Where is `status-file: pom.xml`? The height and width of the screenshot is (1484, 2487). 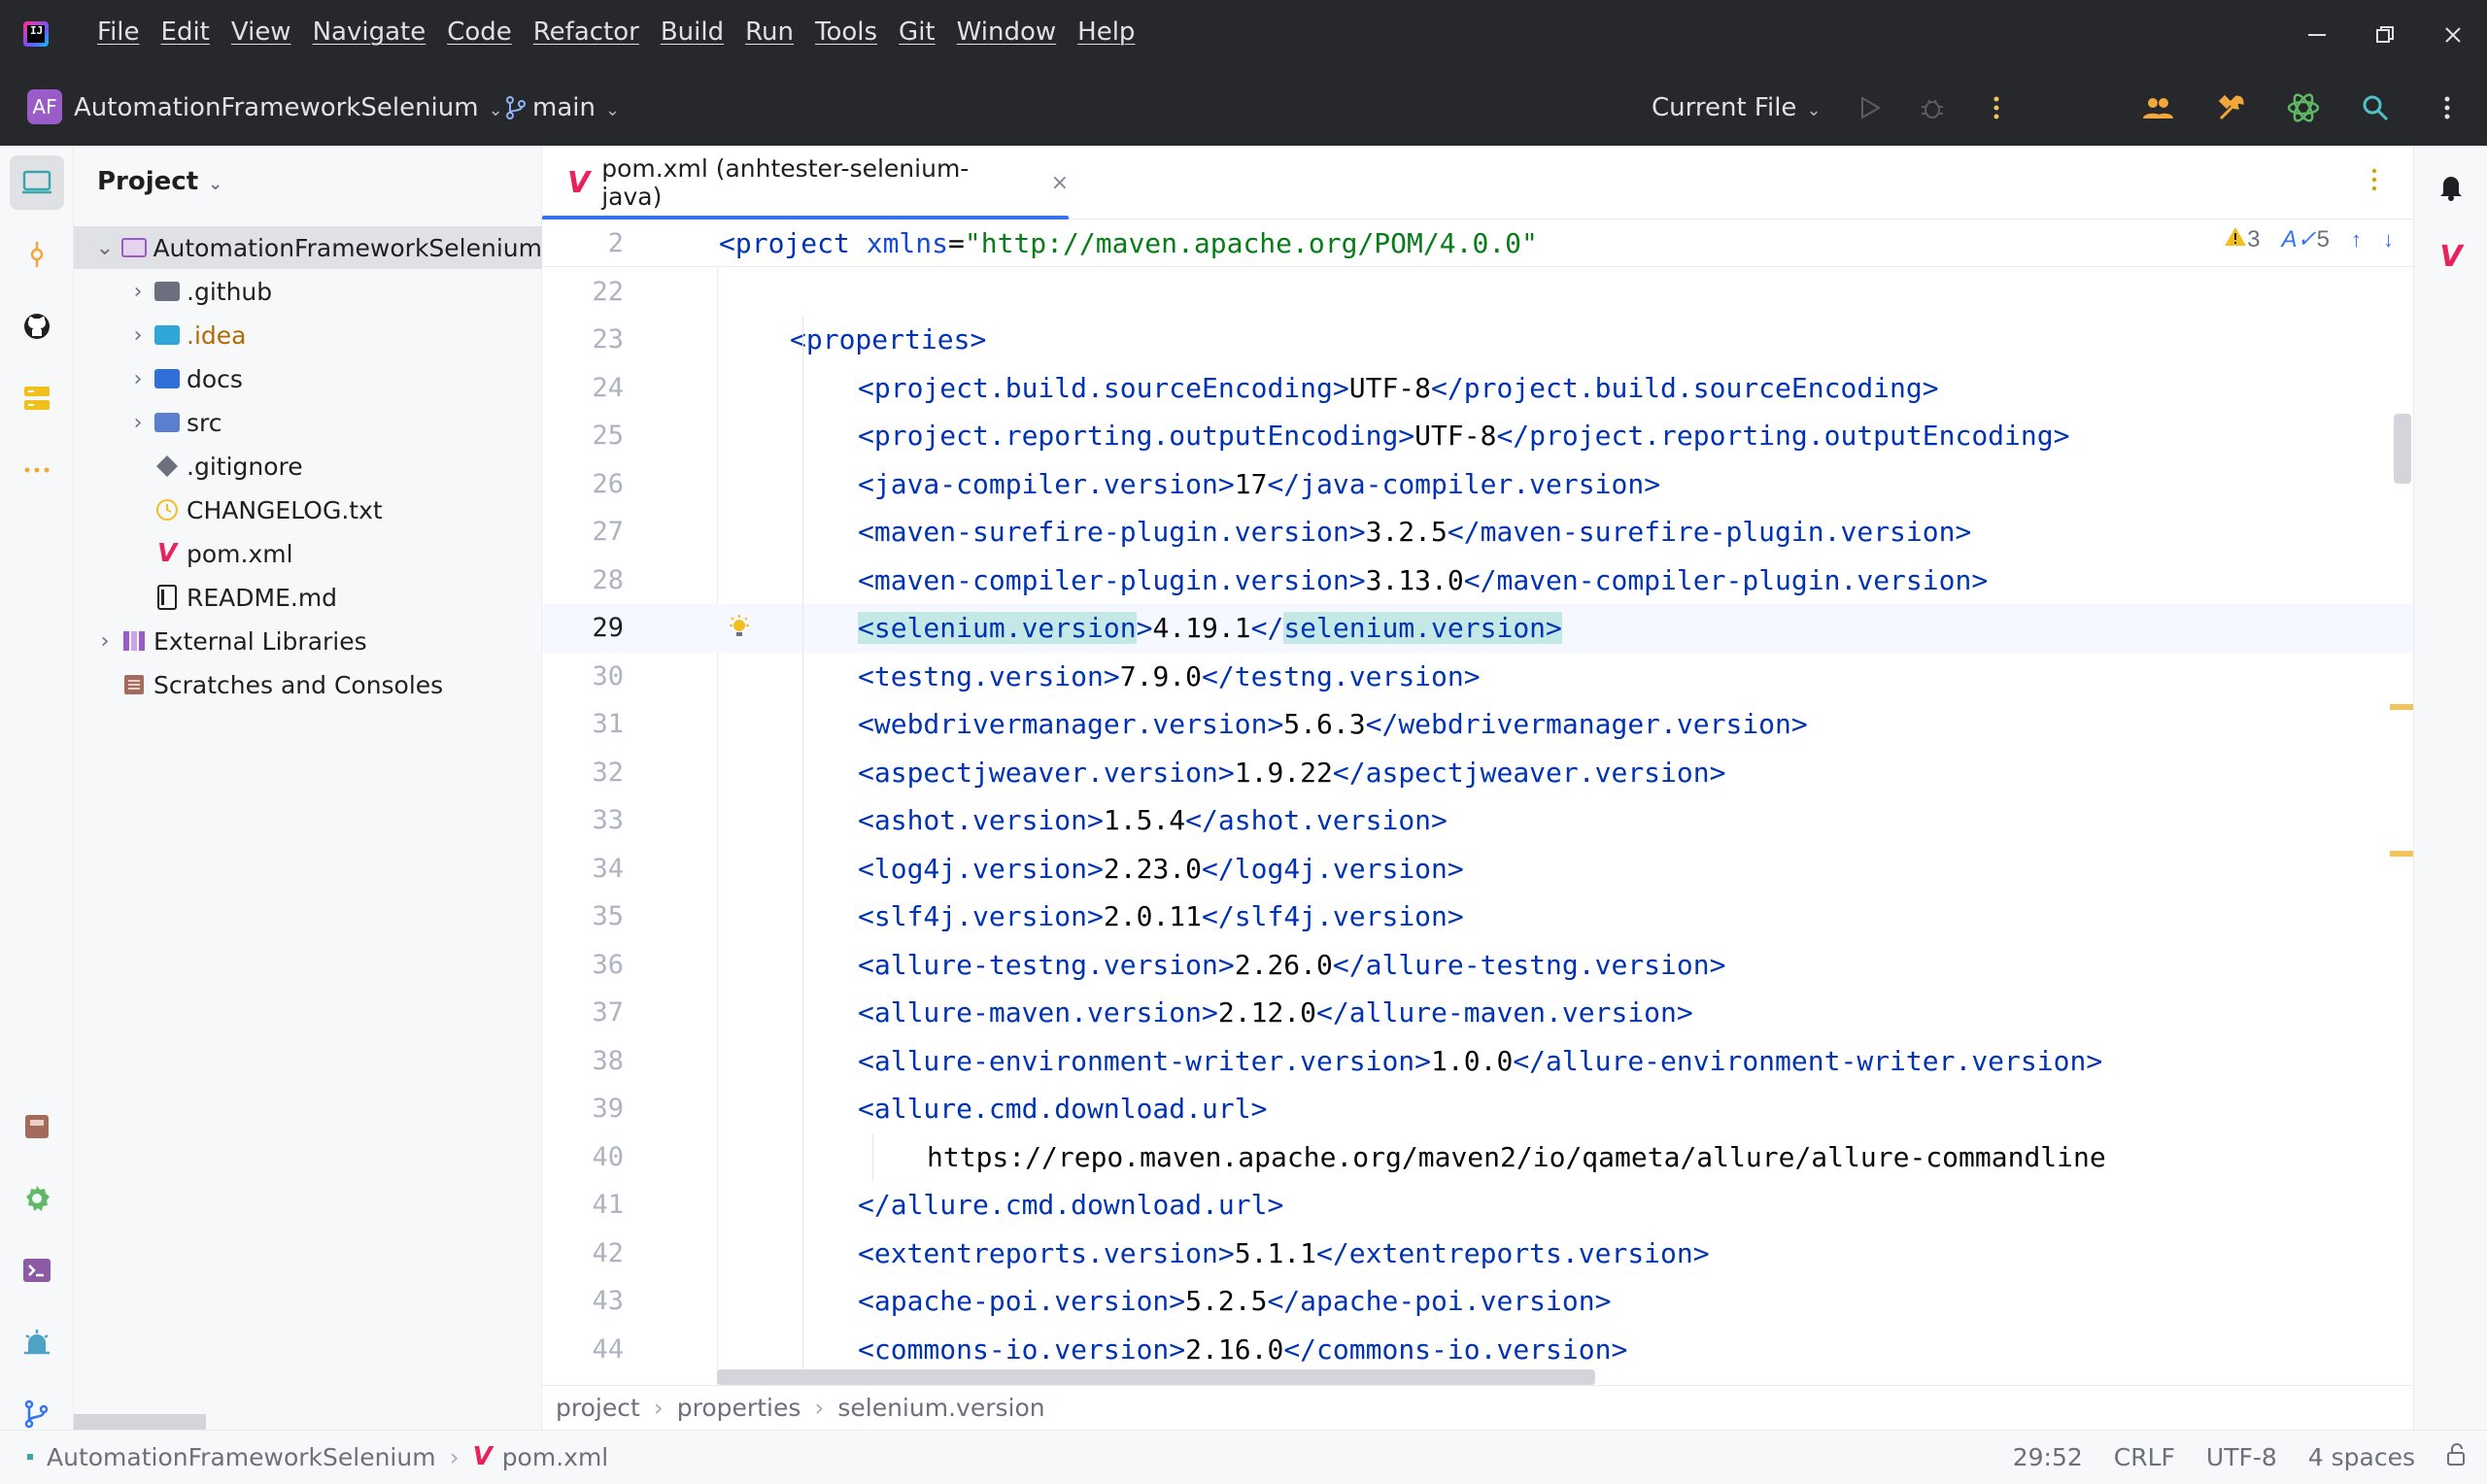 status-file: pom.xml is located at coordinates (555, 1457).